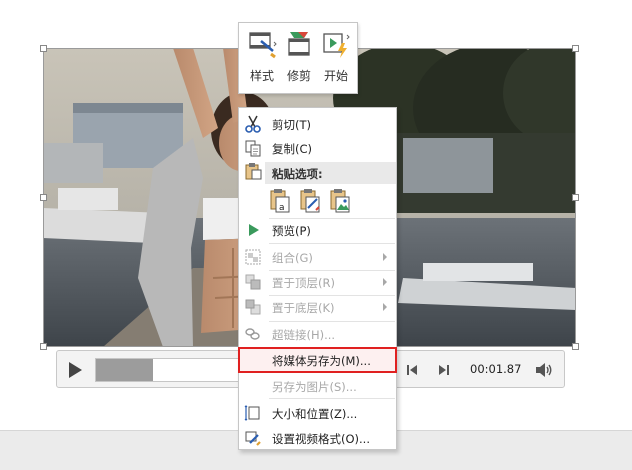  What do you see at coordinates (317, 124) in the screenshot?
I see `menu-item-cut: 剪切(T)` at bounding box center [317, 124].